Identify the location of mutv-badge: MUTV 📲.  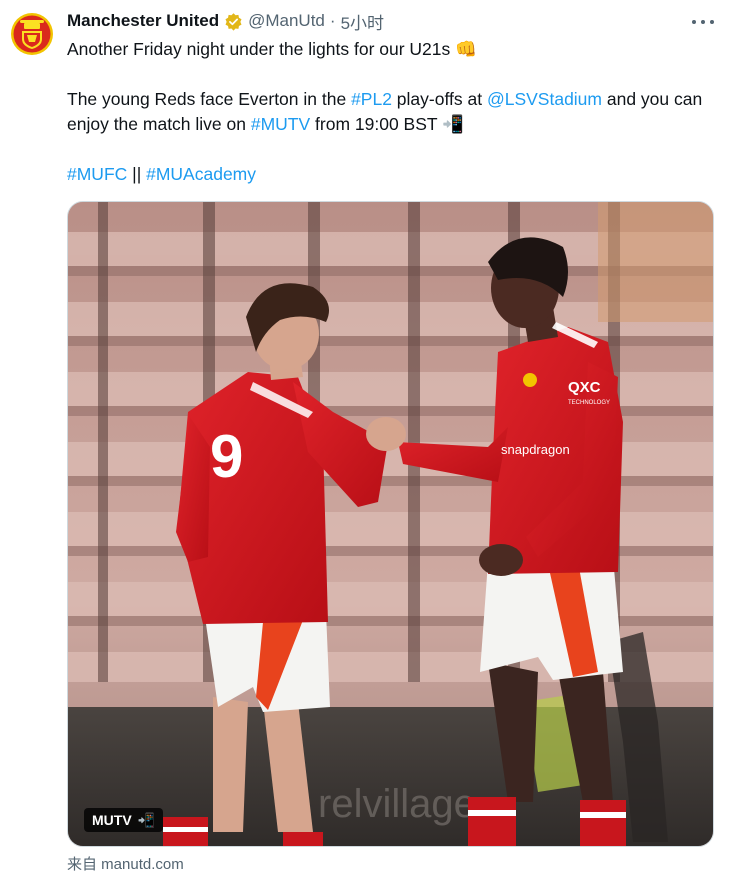
(124, 820).